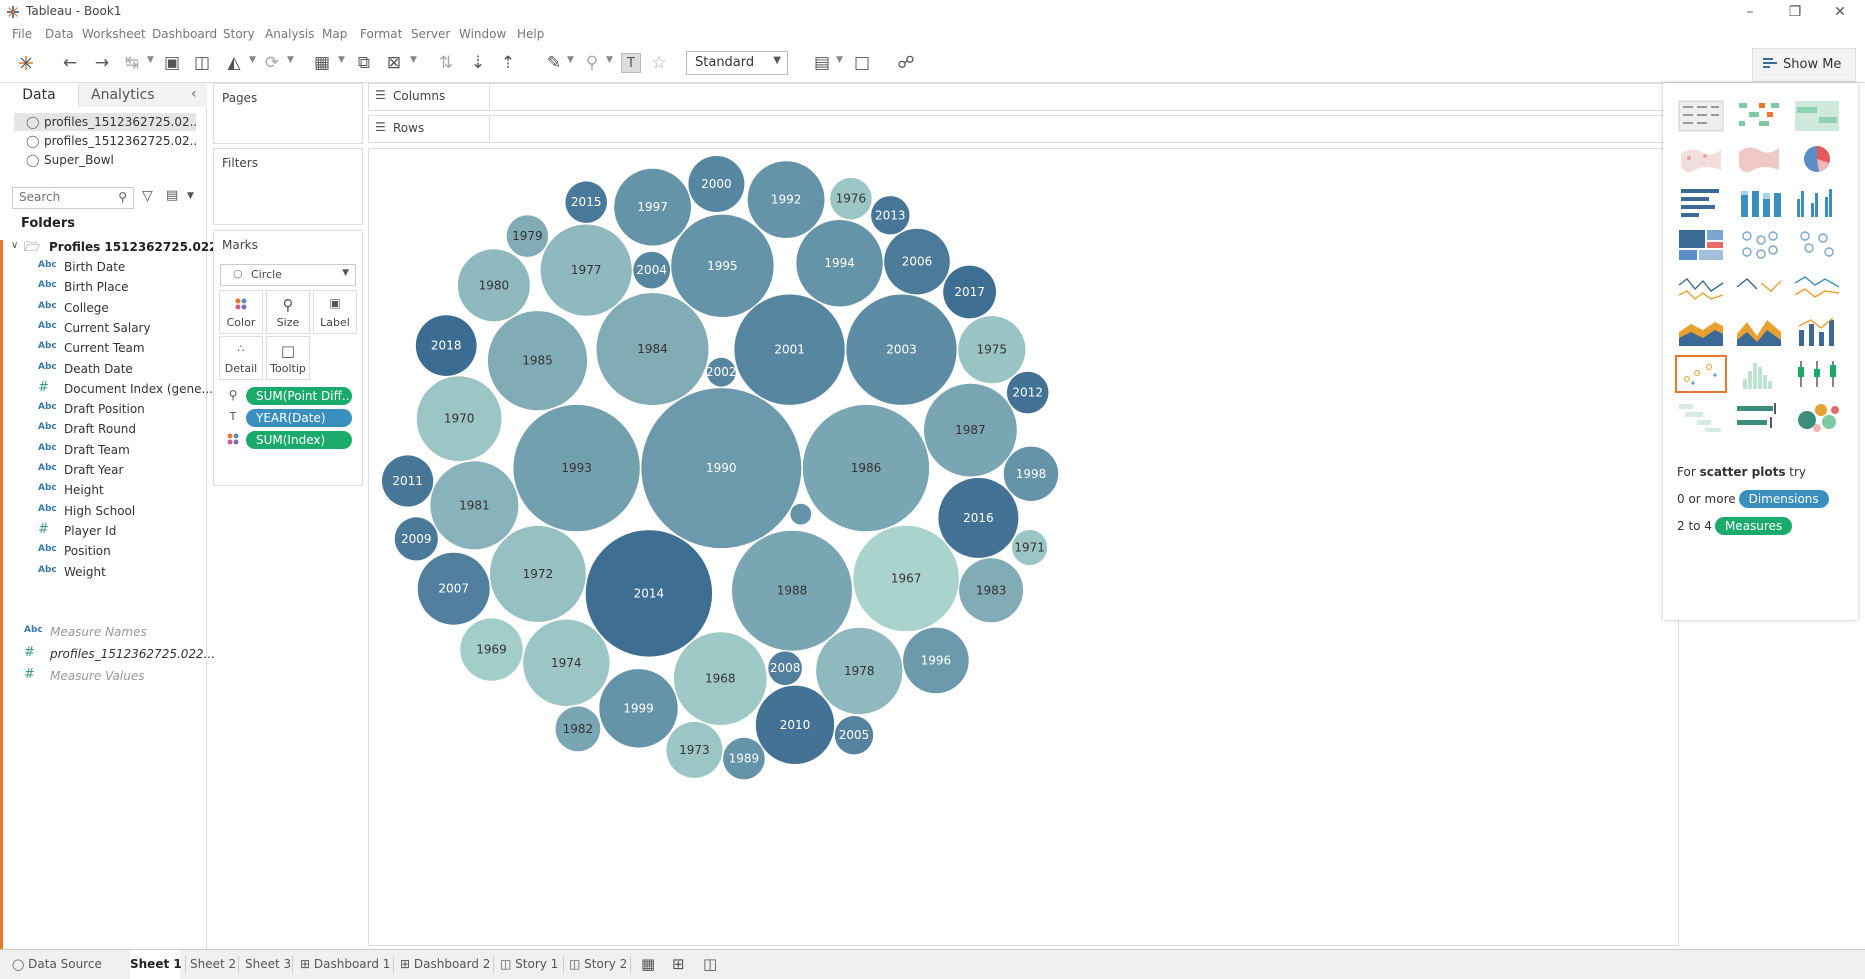  Describe the element at coordinates (299, 396) in the screenshot. I see `pill-size-measure: SUM(Point Diff..` at that location.